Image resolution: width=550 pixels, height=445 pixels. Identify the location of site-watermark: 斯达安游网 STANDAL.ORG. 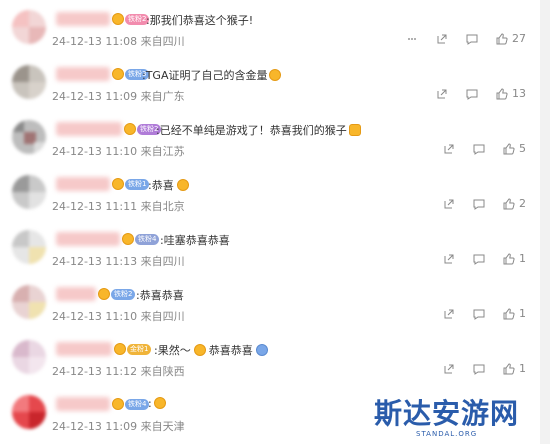
(456, 418).